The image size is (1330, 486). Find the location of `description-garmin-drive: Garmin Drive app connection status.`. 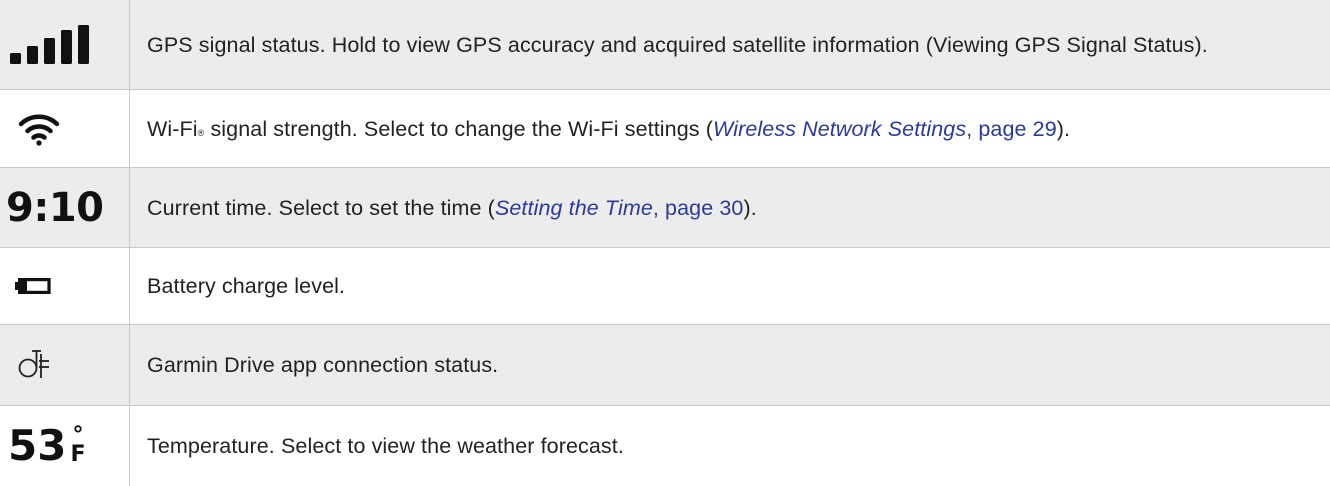

description-garmin-drive: Garmin Drive app connection status. is located at coordinates (323, 365).